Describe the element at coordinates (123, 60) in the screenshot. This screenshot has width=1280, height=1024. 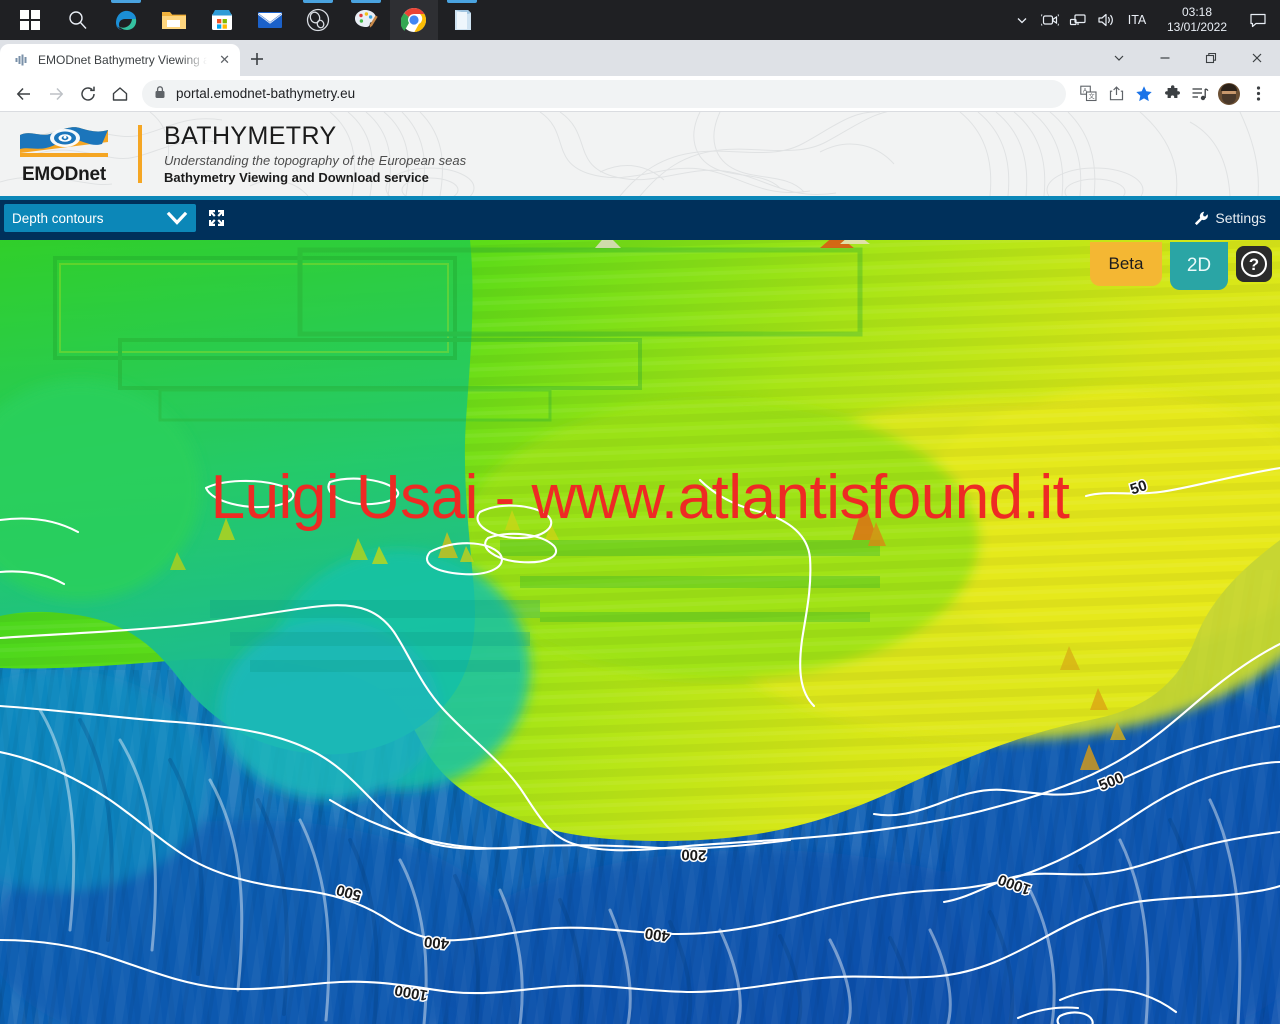
I see `tab-title: EMODnet Bathymetry Viewing an` at that location.